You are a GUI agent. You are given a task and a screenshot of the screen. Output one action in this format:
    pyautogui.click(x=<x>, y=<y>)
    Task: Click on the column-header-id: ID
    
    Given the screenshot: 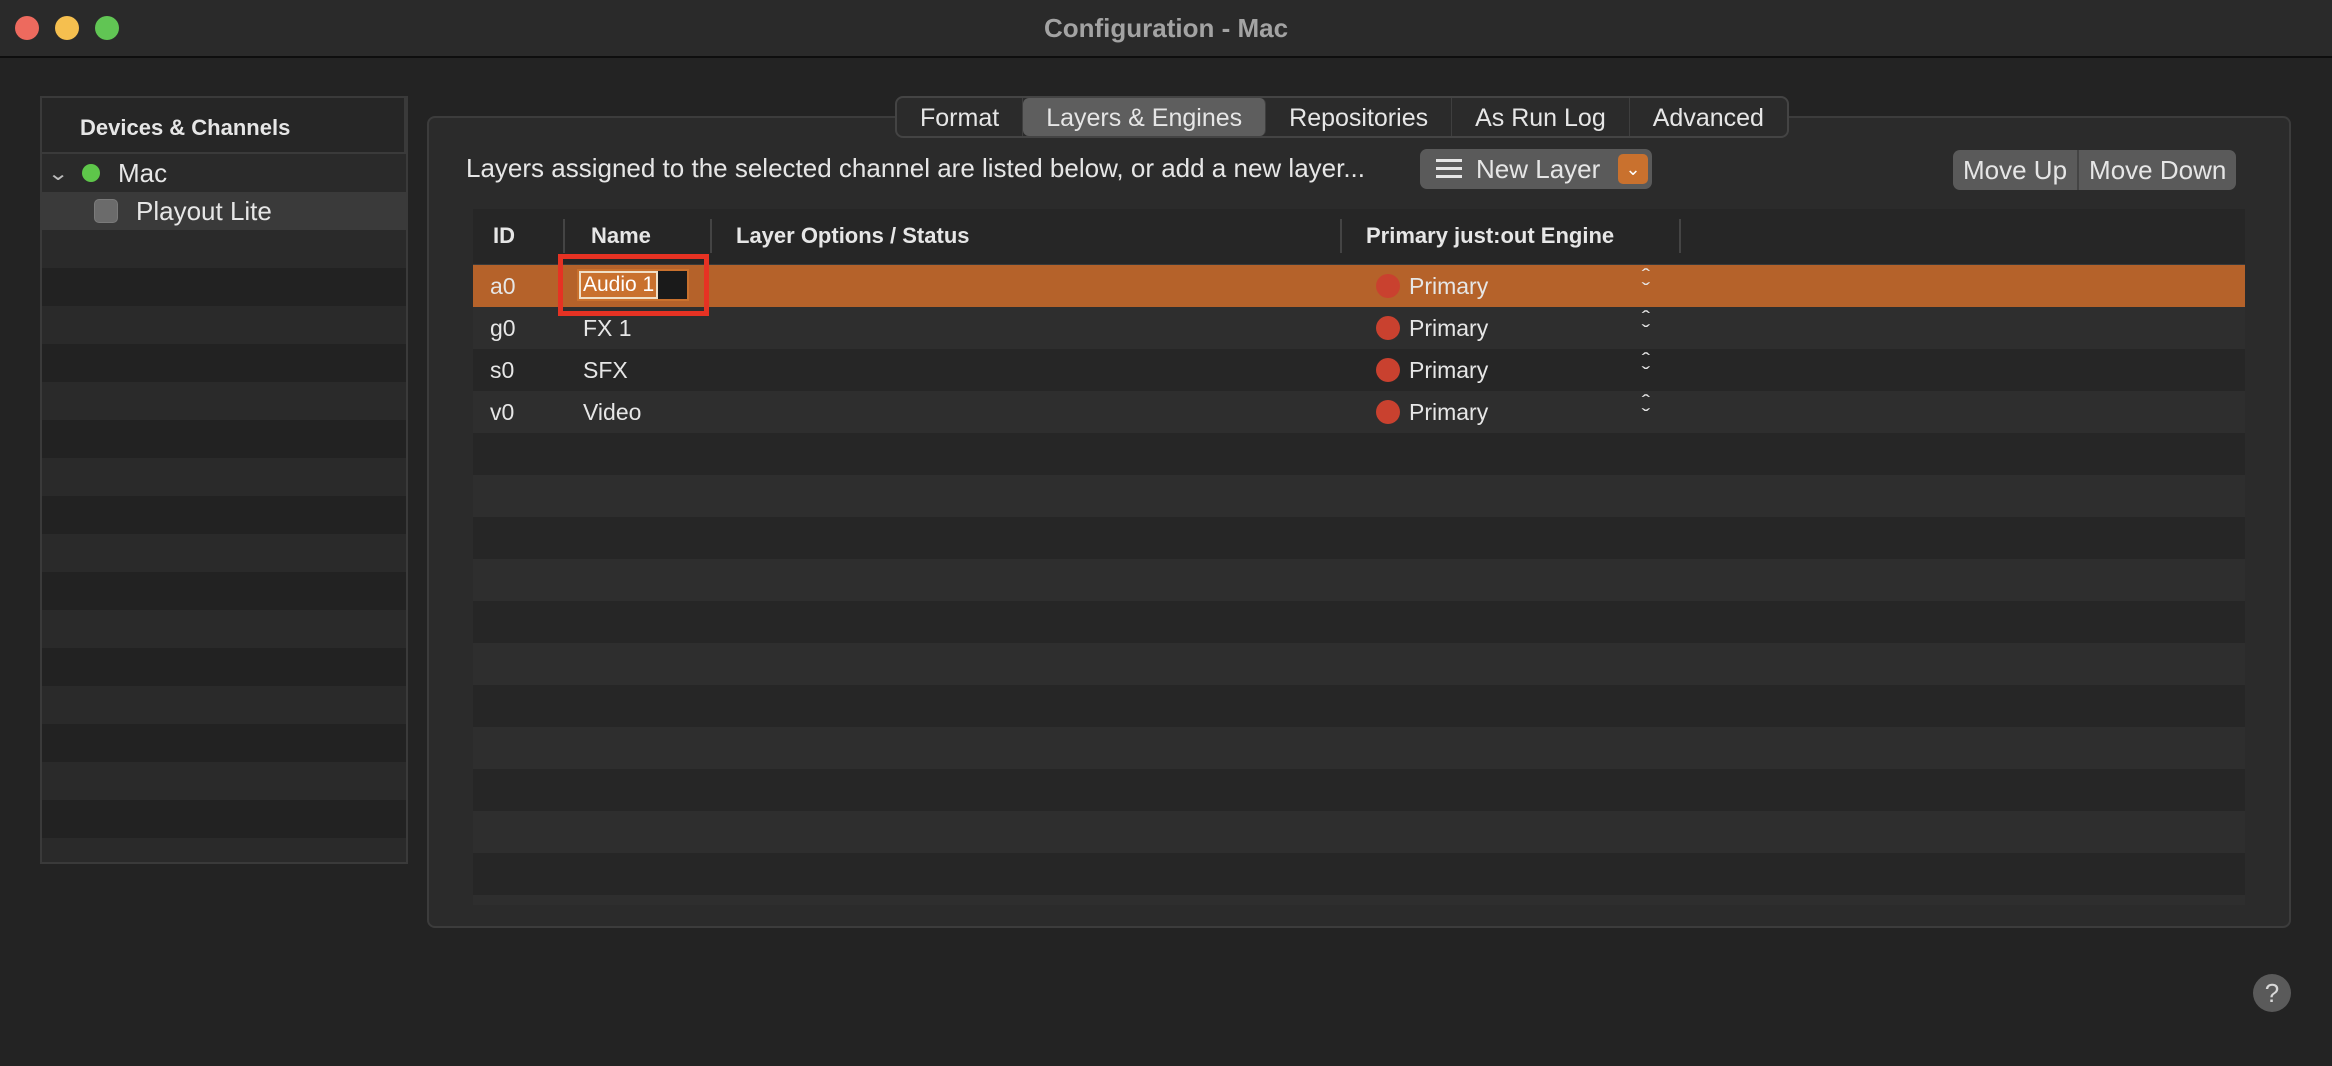 What is the action you would take?
    pyautogui.click(x=504, y=236)
    